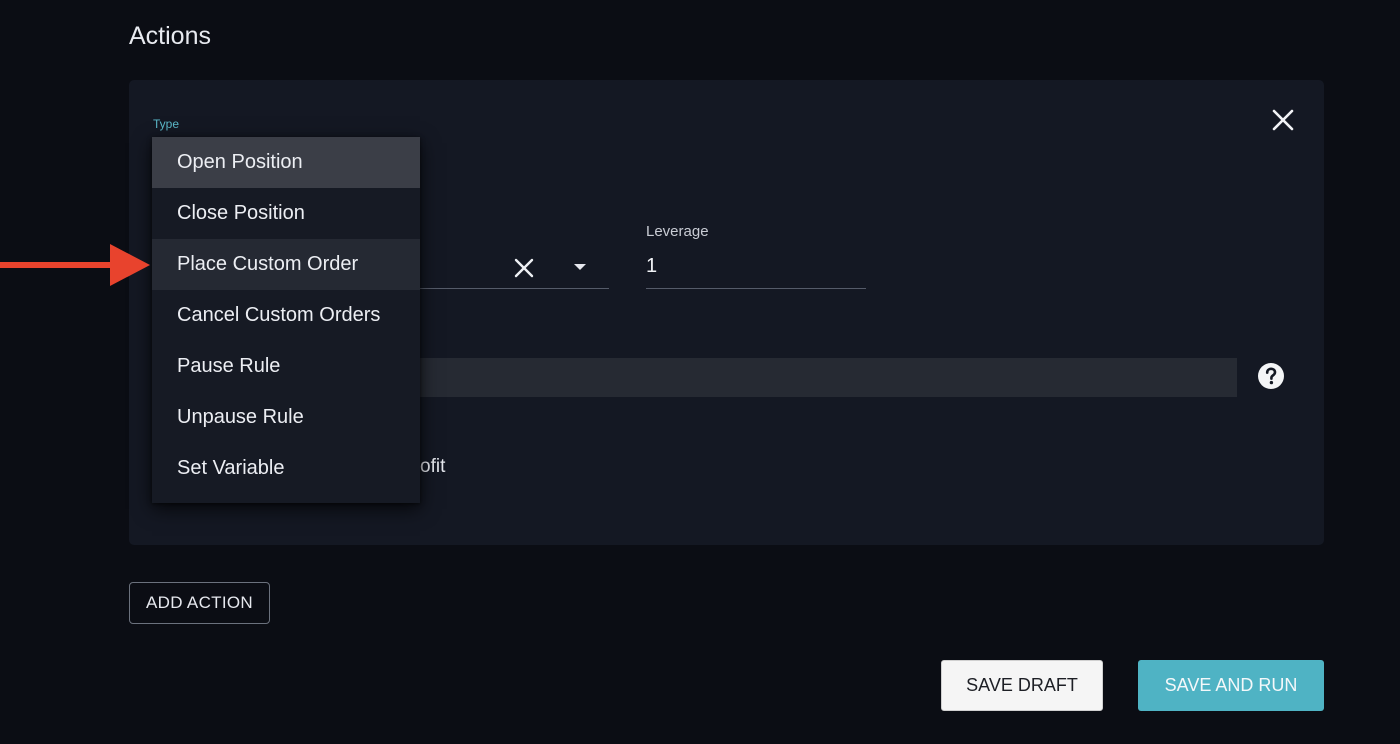 The image size is (1400, 744). Describe the element at coordinates (1283, 120) in the screenshot. I see `close-icon` at that location.